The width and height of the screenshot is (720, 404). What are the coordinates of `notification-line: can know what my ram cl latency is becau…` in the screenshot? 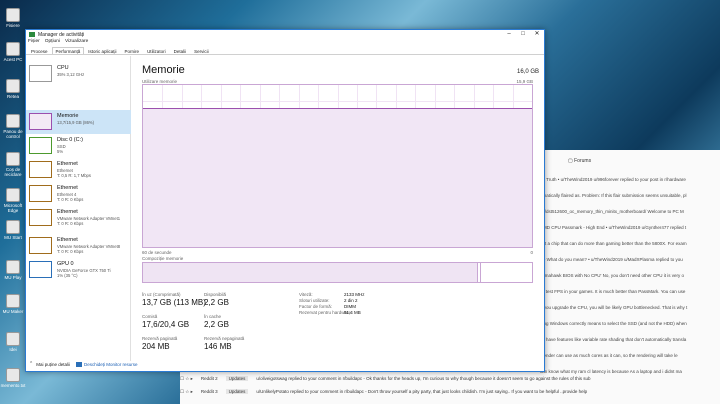 It's located at (611, 371).